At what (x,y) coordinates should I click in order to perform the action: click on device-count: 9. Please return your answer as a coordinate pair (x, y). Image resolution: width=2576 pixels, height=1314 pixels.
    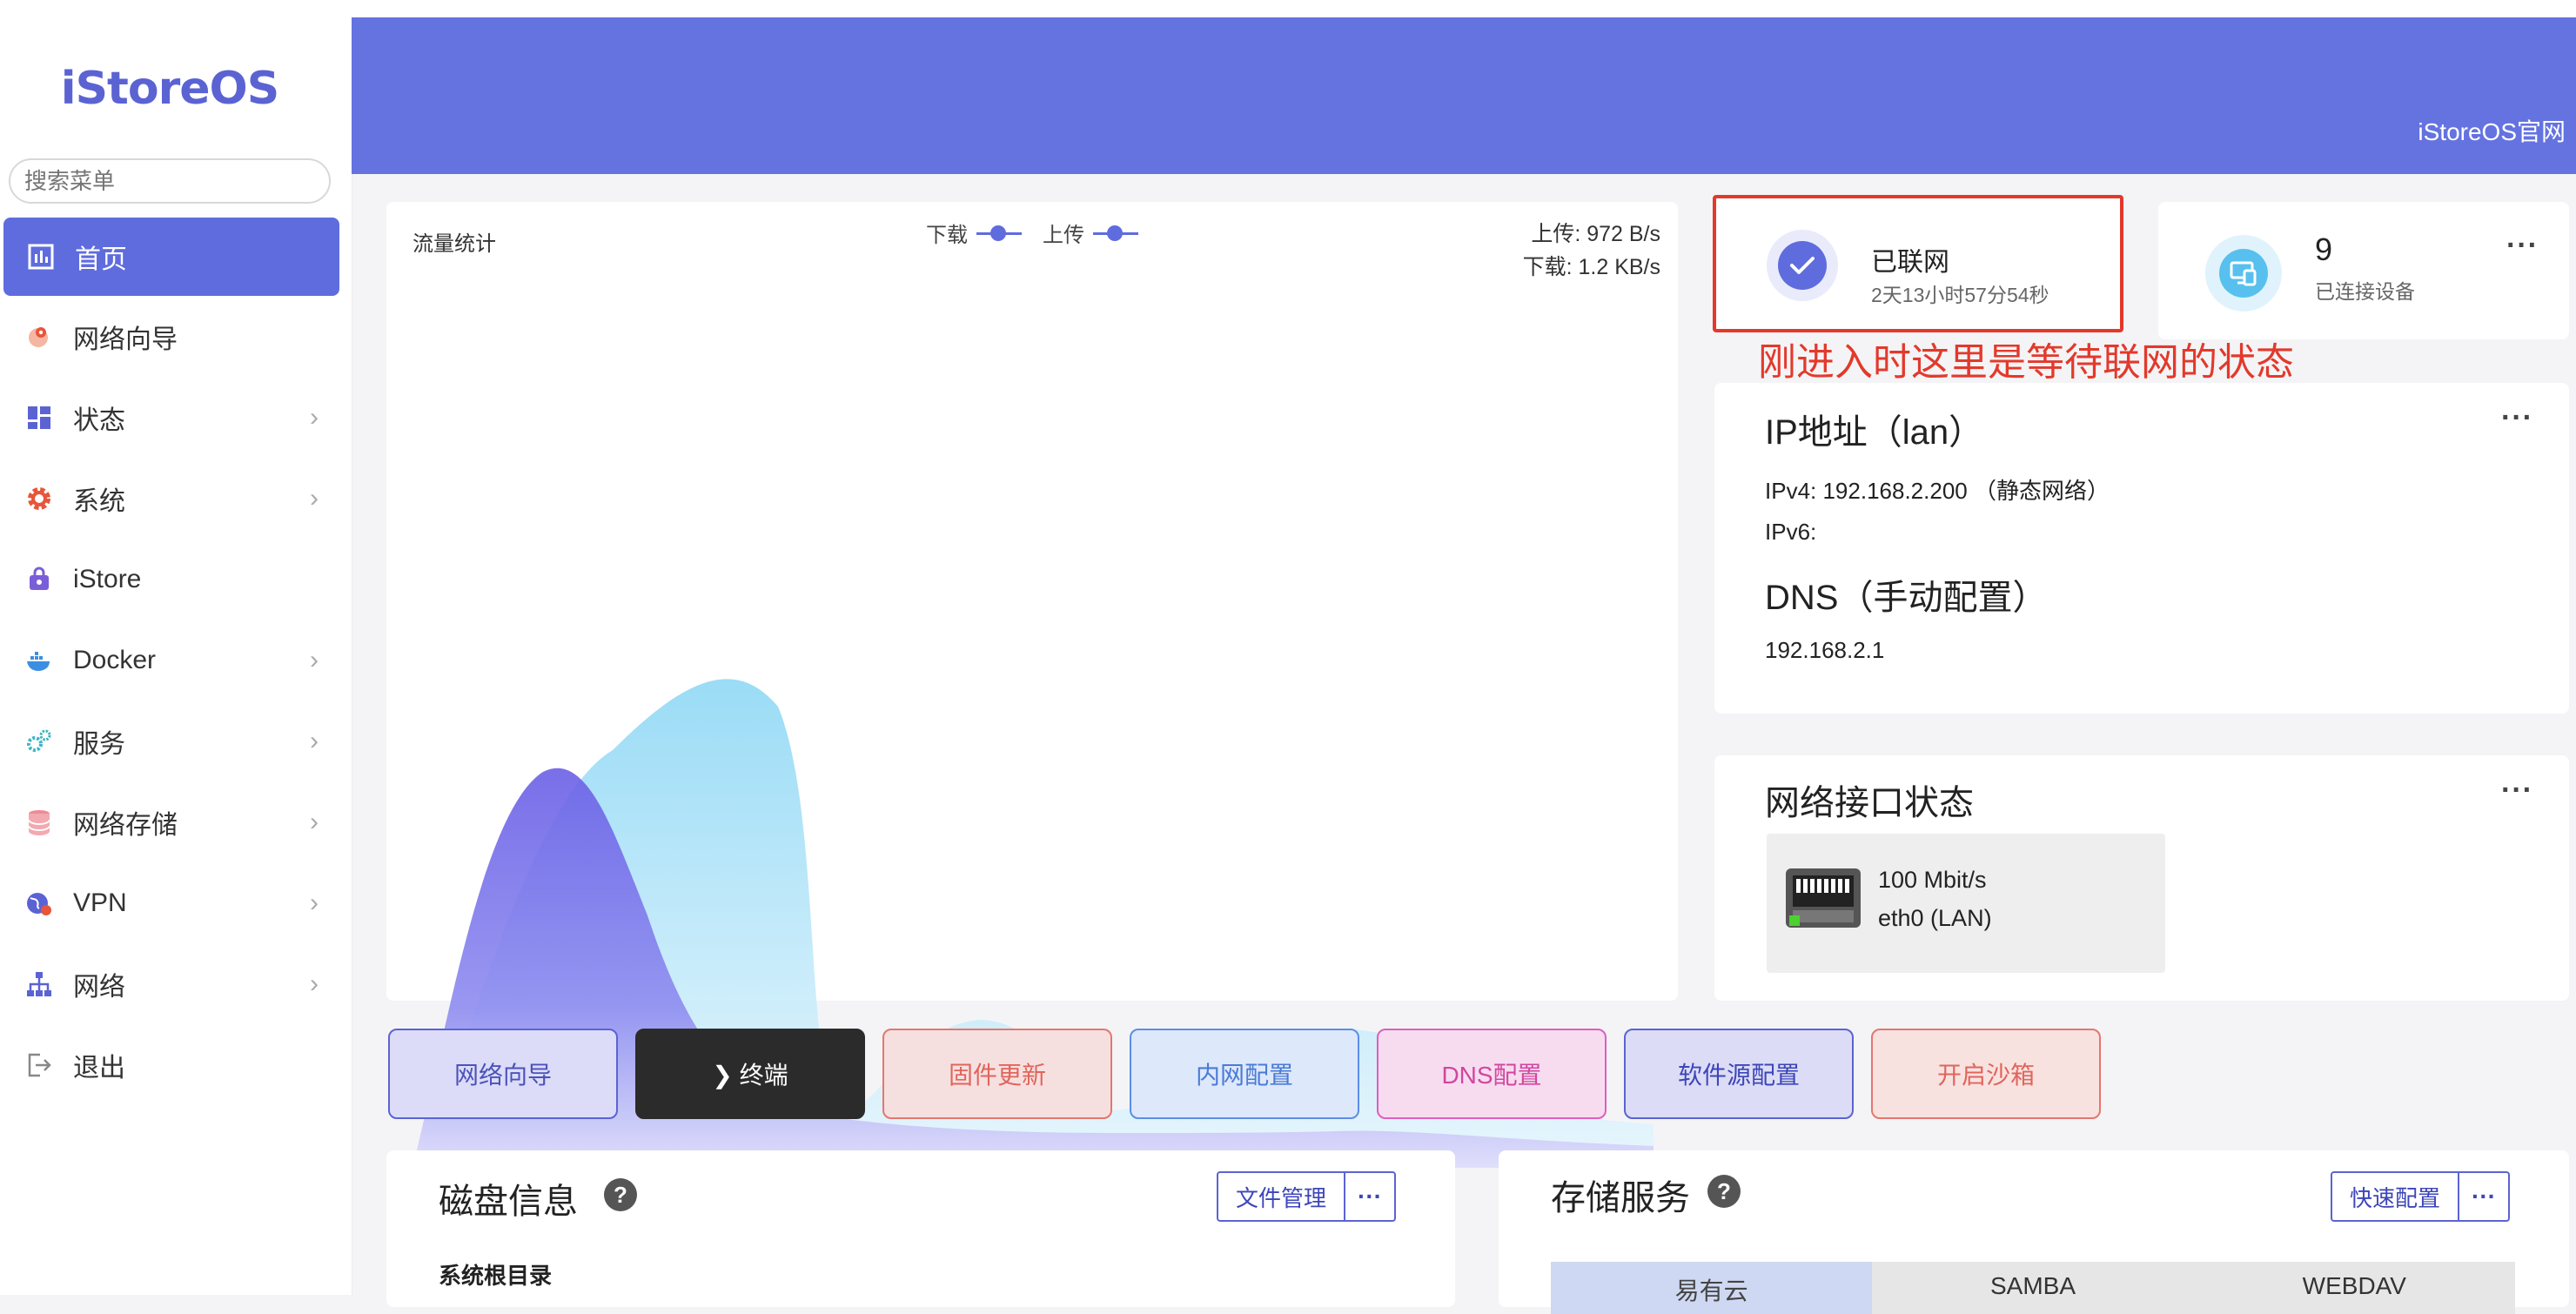
    Looking at the image, I should click on (2324, 249).